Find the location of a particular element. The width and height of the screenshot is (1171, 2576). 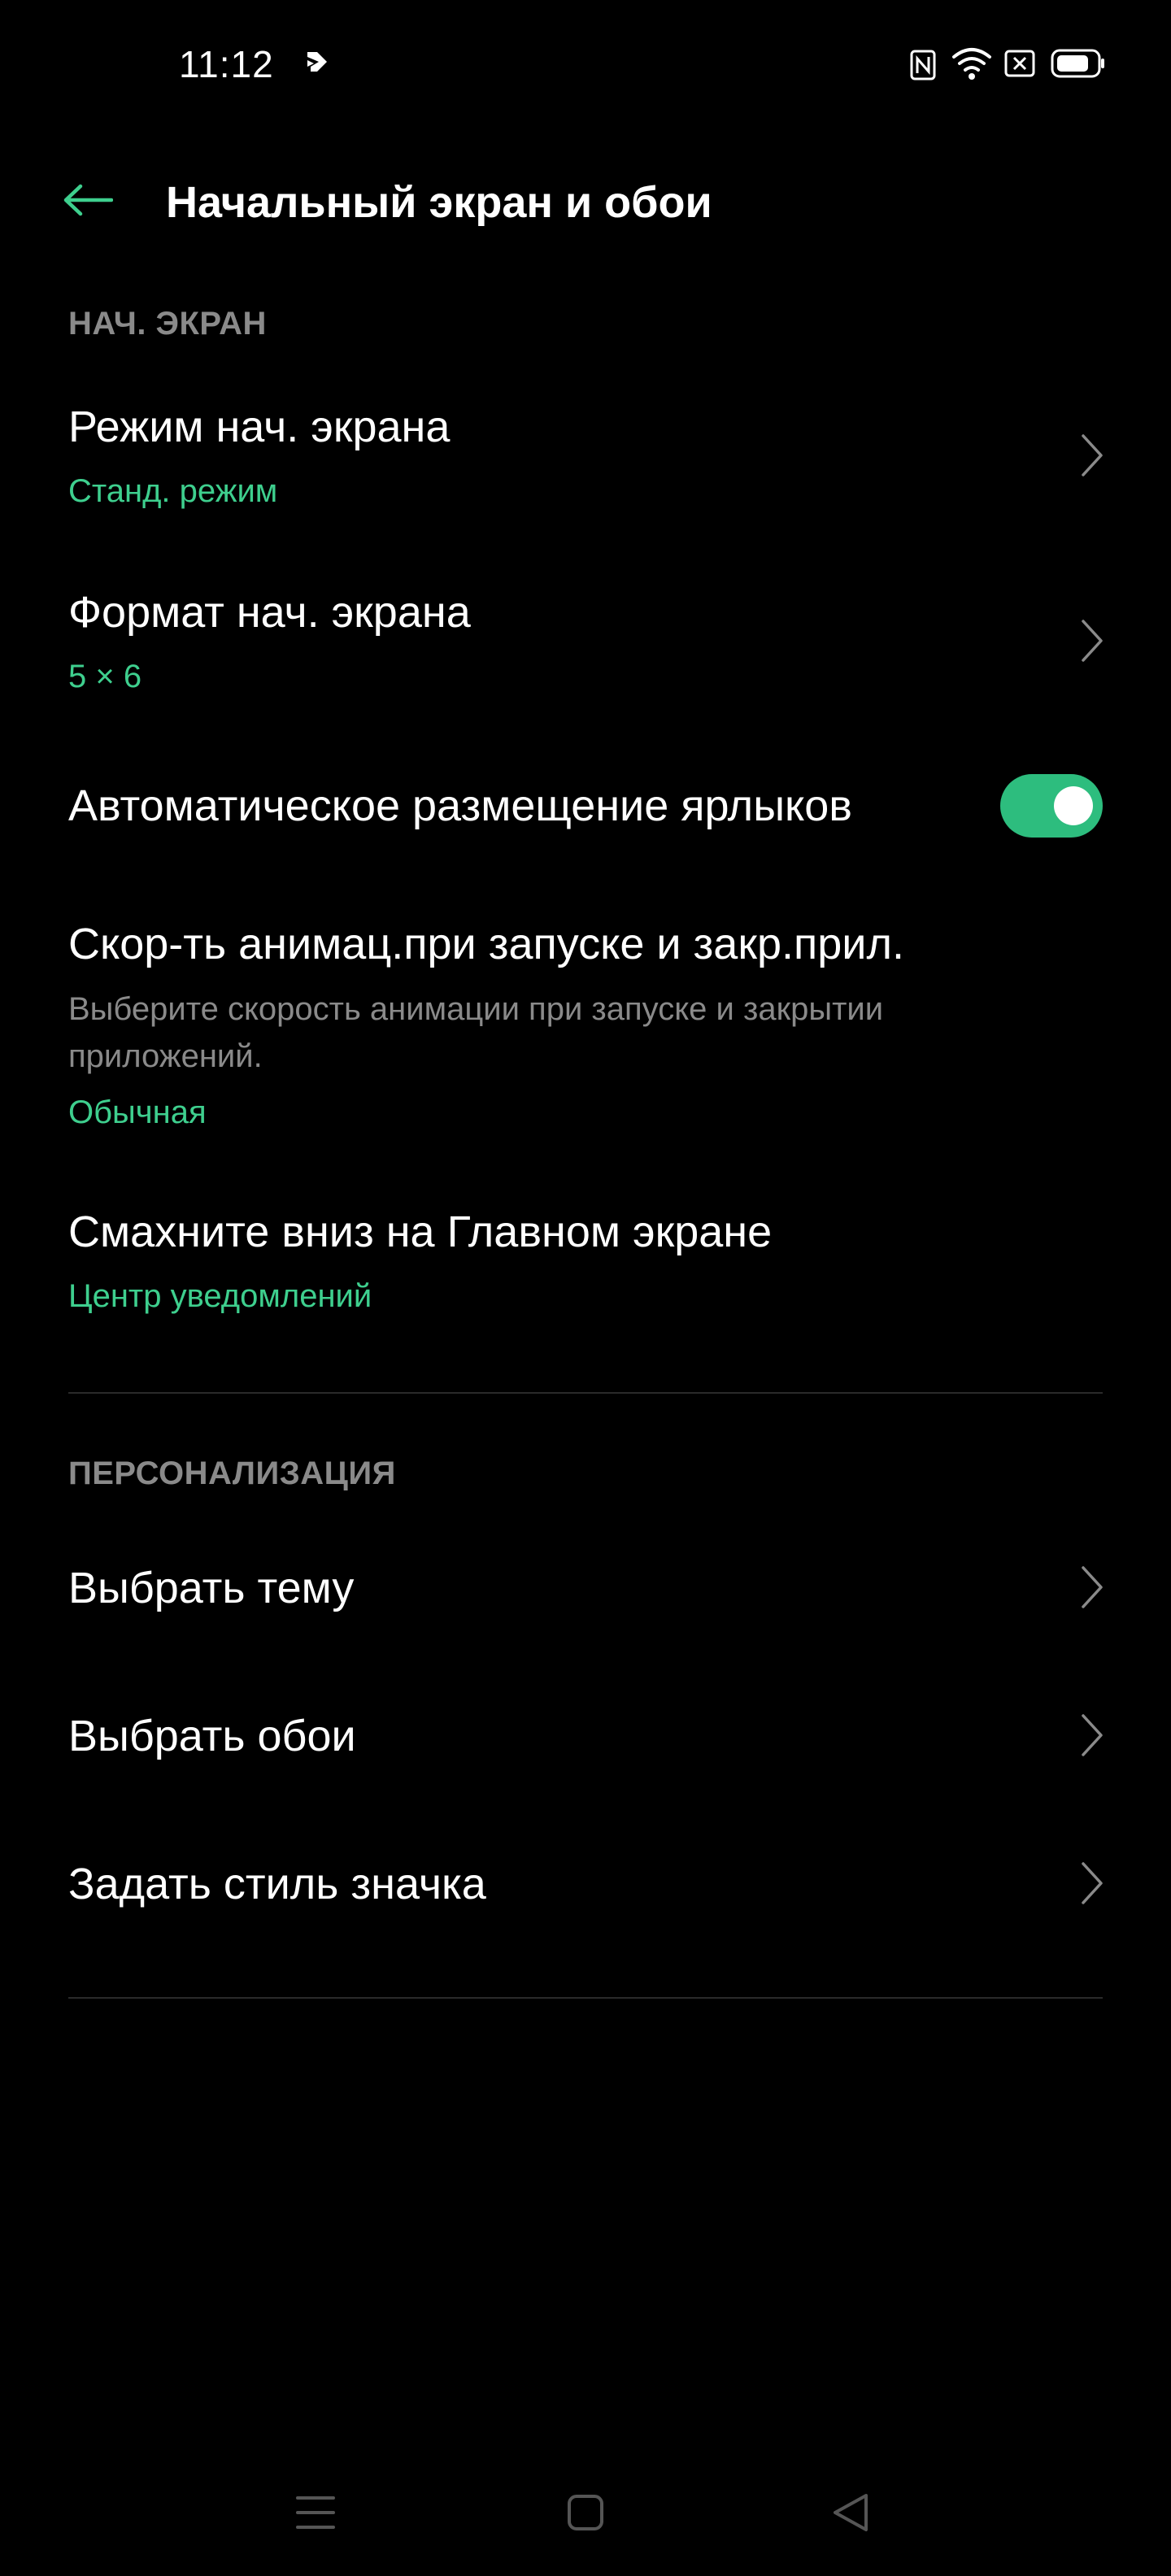

back-nav-button is located at coordinates (850, 2513).